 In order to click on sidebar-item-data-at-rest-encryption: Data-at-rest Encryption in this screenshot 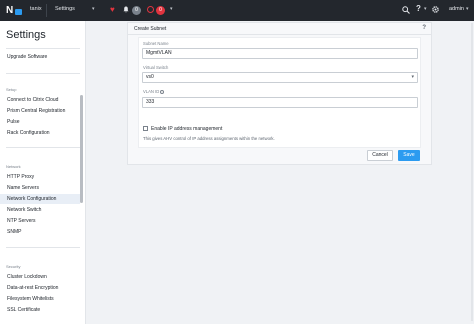, I will do `click(40, 288)`.